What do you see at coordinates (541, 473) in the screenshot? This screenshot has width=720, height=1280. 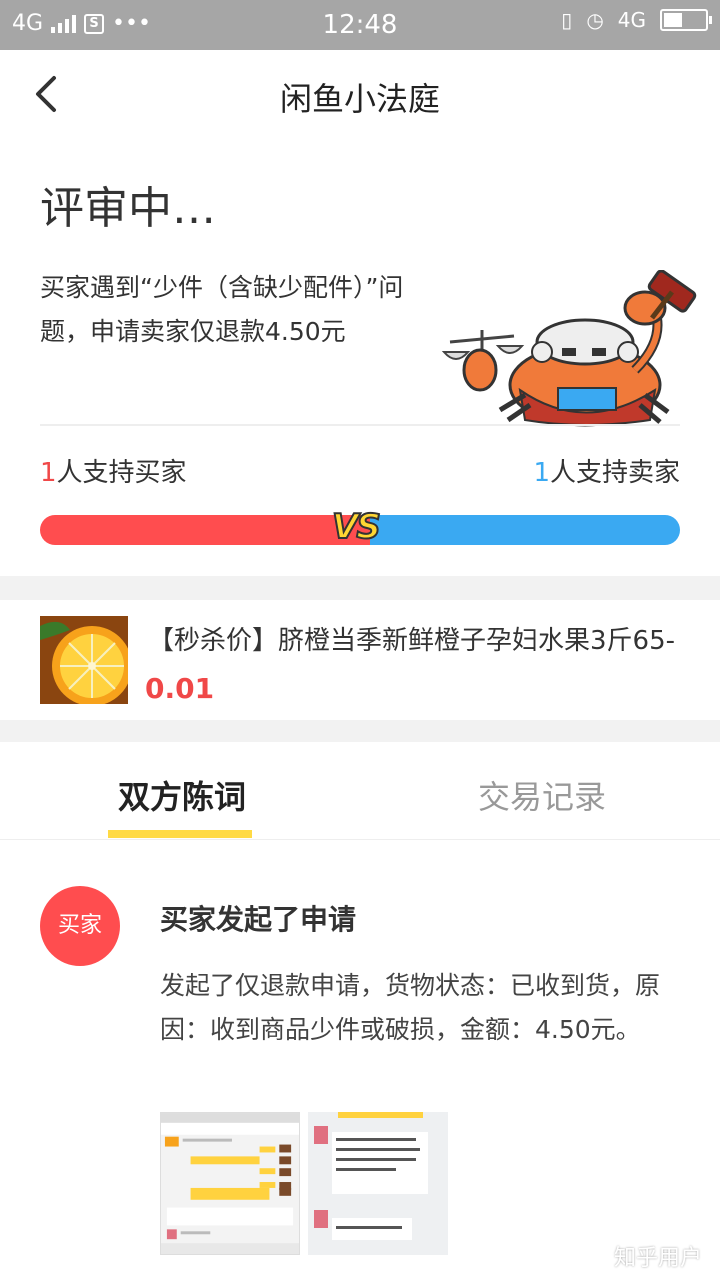 I see `seller-support-count: 1` at bounding box center [541, 473].